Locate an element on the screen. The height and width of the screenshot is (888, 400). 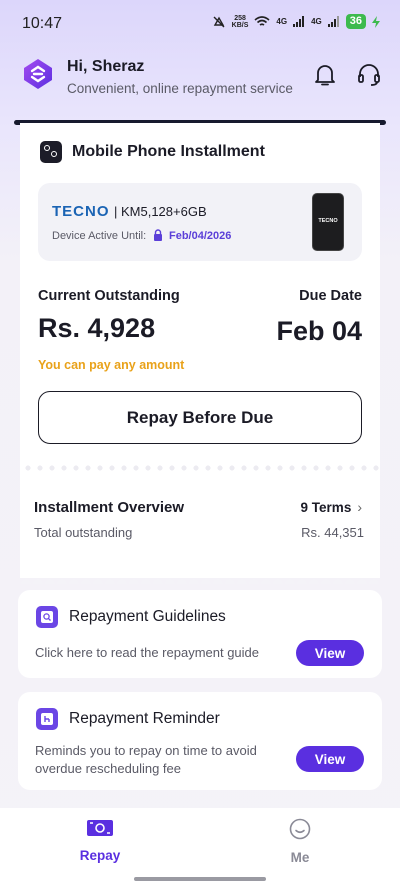
wifi-icon is located at coordinates (262, 20).